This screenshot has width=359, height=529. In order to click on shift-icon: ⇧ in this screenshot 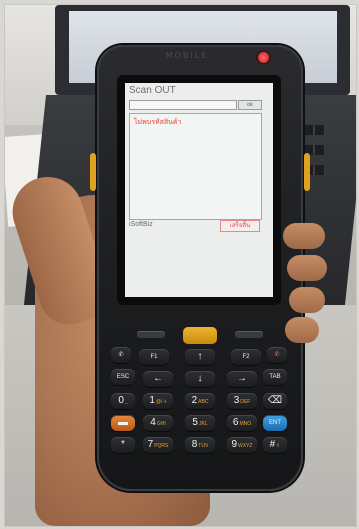, I will do `click(278, 446)`.